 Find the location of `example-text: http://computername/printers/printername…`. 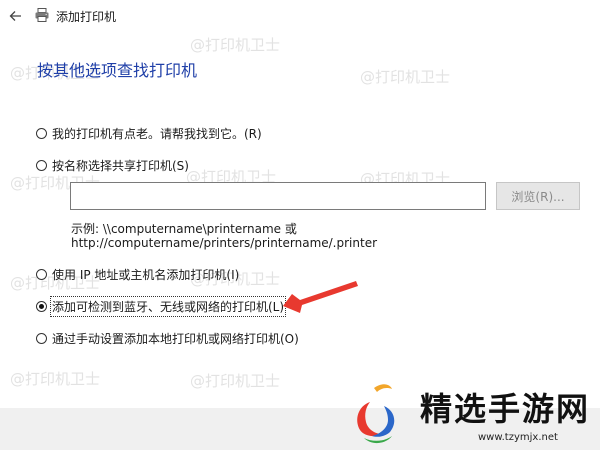

example-text: http://computername/printers/printername… is located at coordinates (224, 243).